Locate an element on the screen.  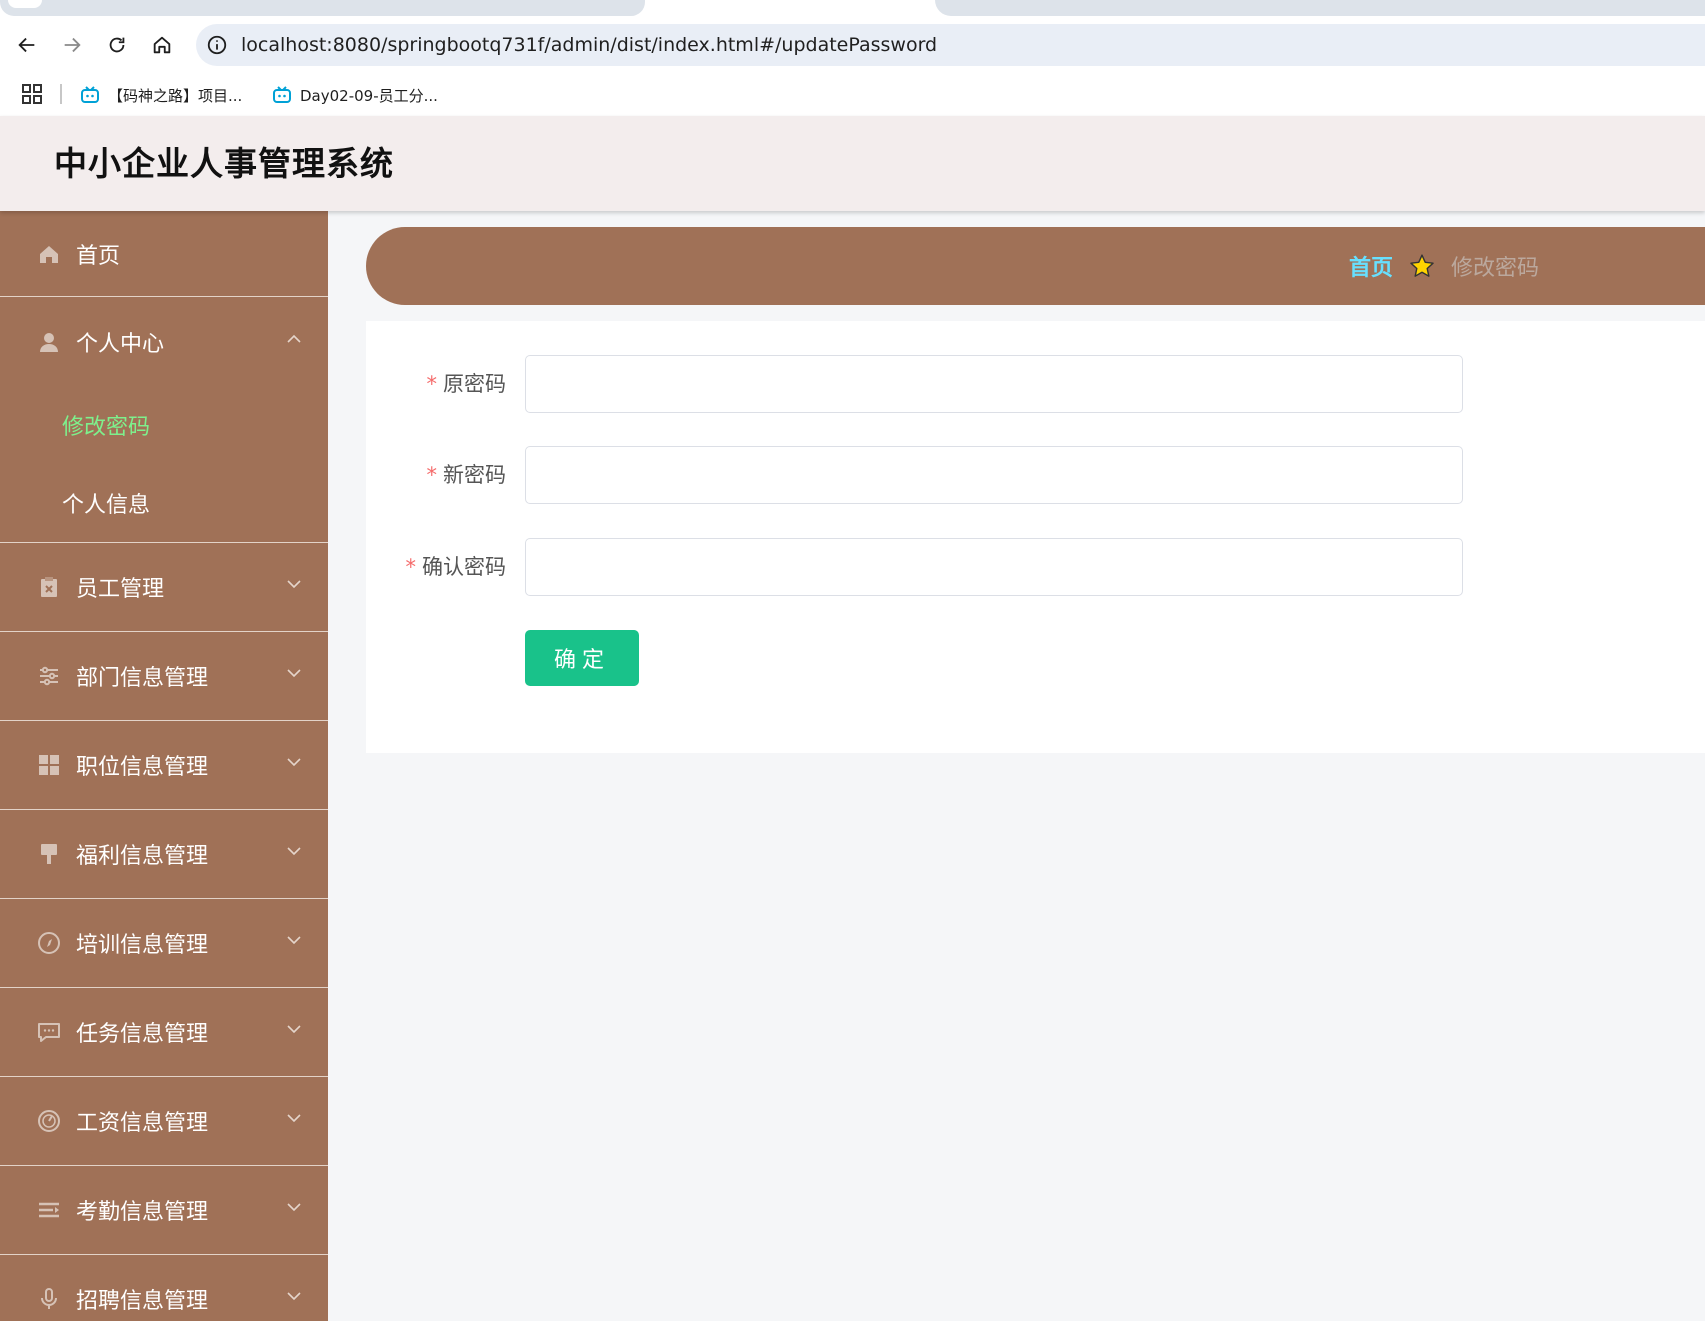
forward-button is located at coordinates (72, 45).